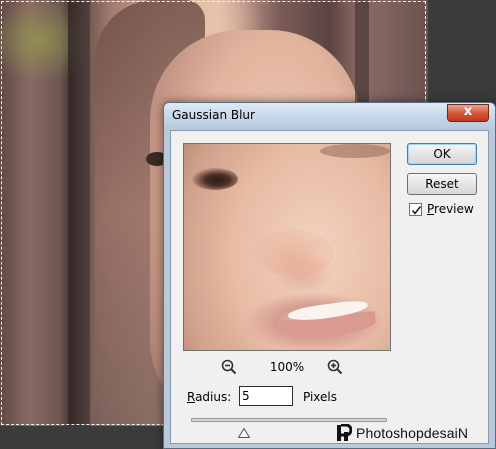  Describe the element at coordinates (355, 151) in the screenshot. I see `preview-brow` at that location.